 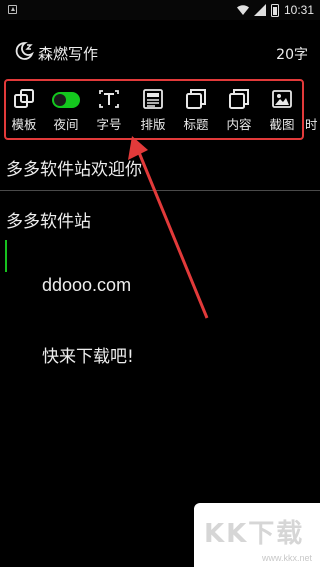 I want to click on battery-icon, so click(x=274, y=10).